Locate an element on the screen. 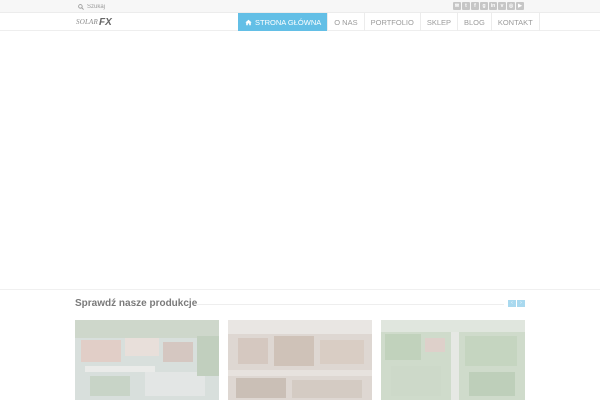  social-icons: ✉ t f g in v ◎ ▶ is located at coordinates (488, 6).